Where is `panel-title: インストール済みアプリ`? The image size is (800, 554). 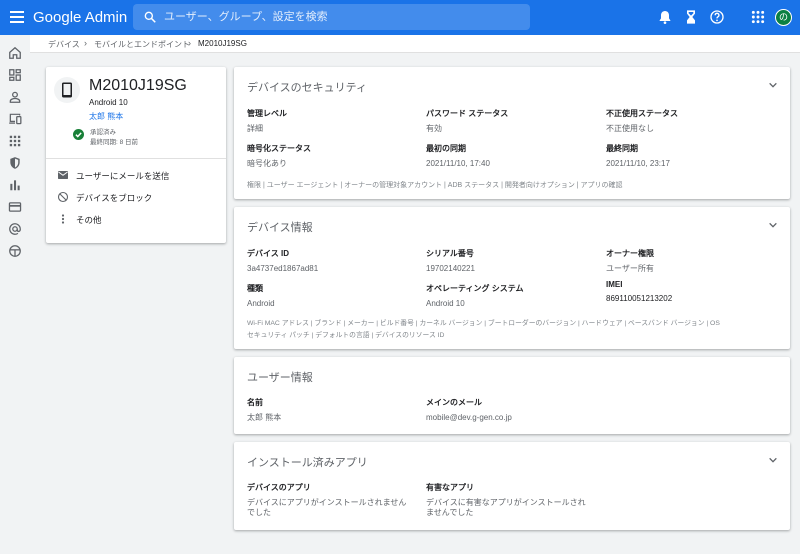
panel-title: インストール済みアプリ is located at coordinates (307, 462).